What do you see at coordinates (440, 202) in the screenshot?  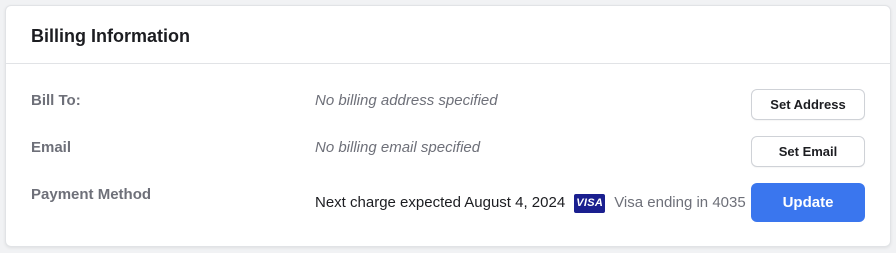 I see `next-charge-text: Next charge expected August 4, 2024` at bounding box center [440, 202].